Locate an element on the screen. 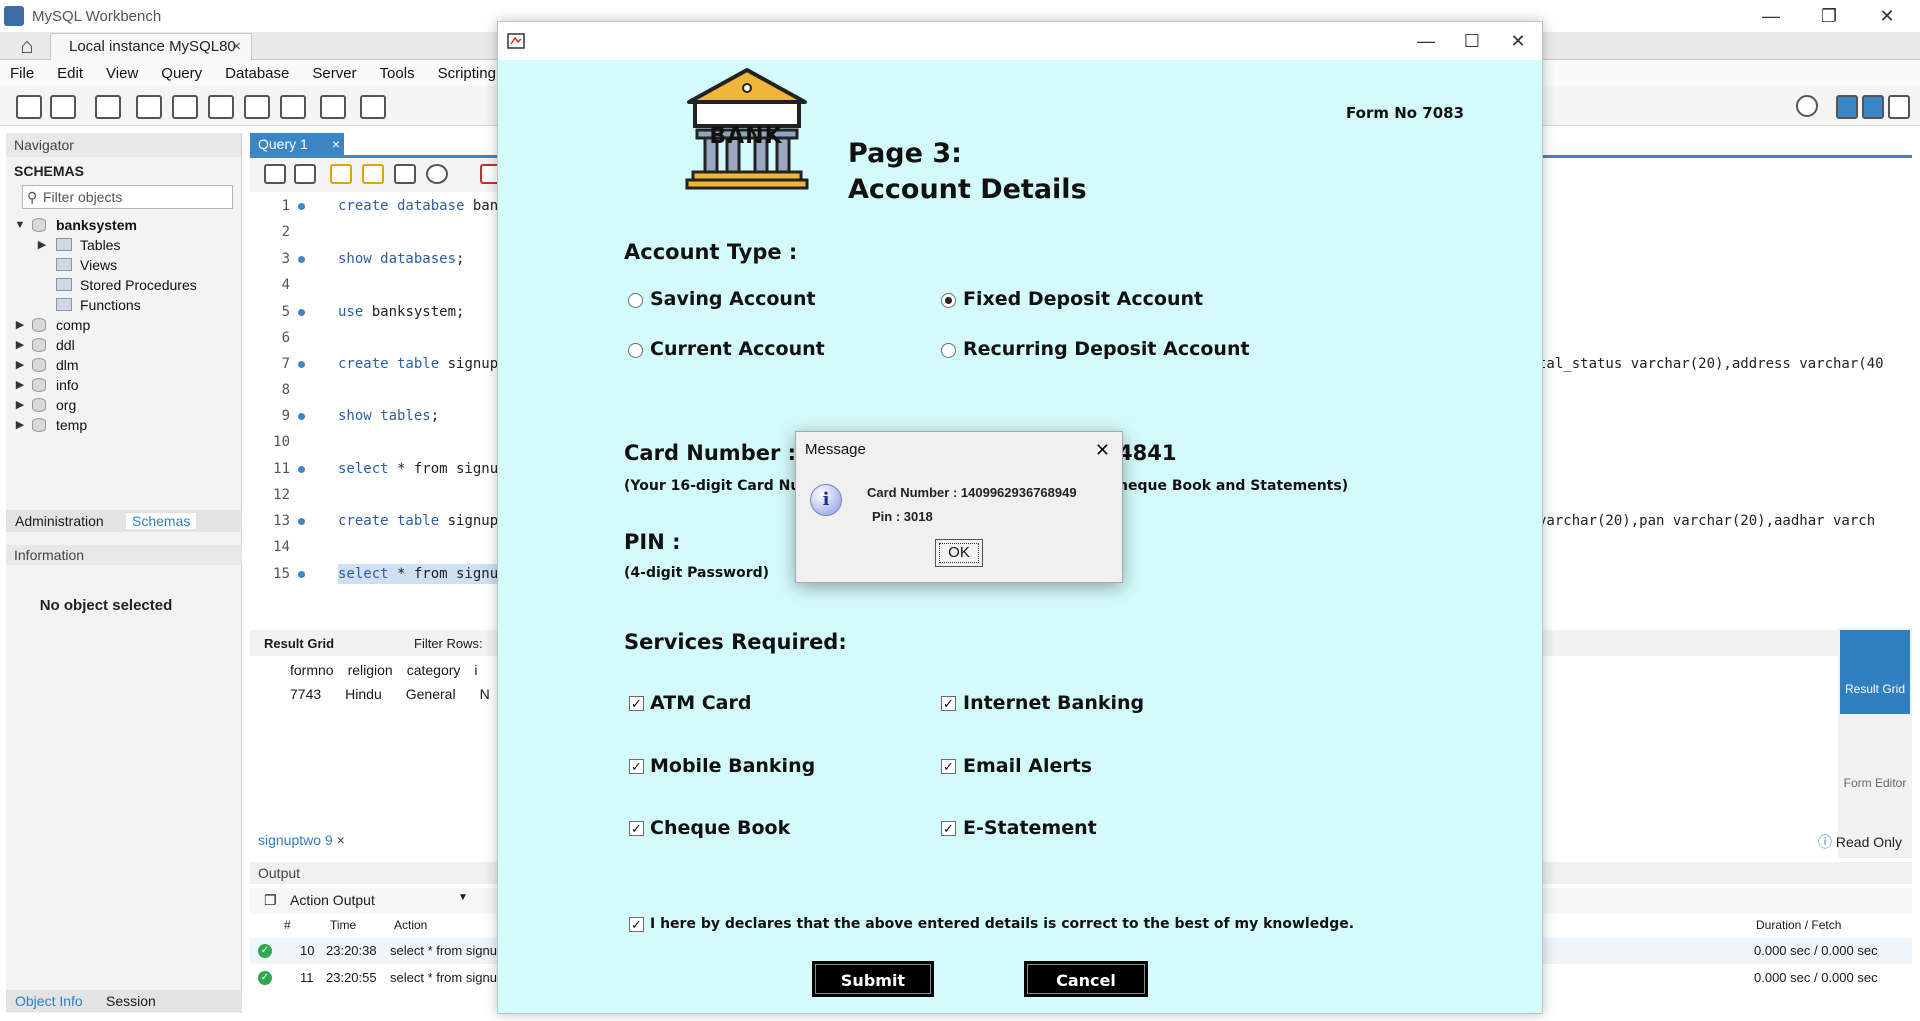 Image resolution: width=1920 pixels, height=1021 pixels. explain-icon is located at coordinates (405, 174).